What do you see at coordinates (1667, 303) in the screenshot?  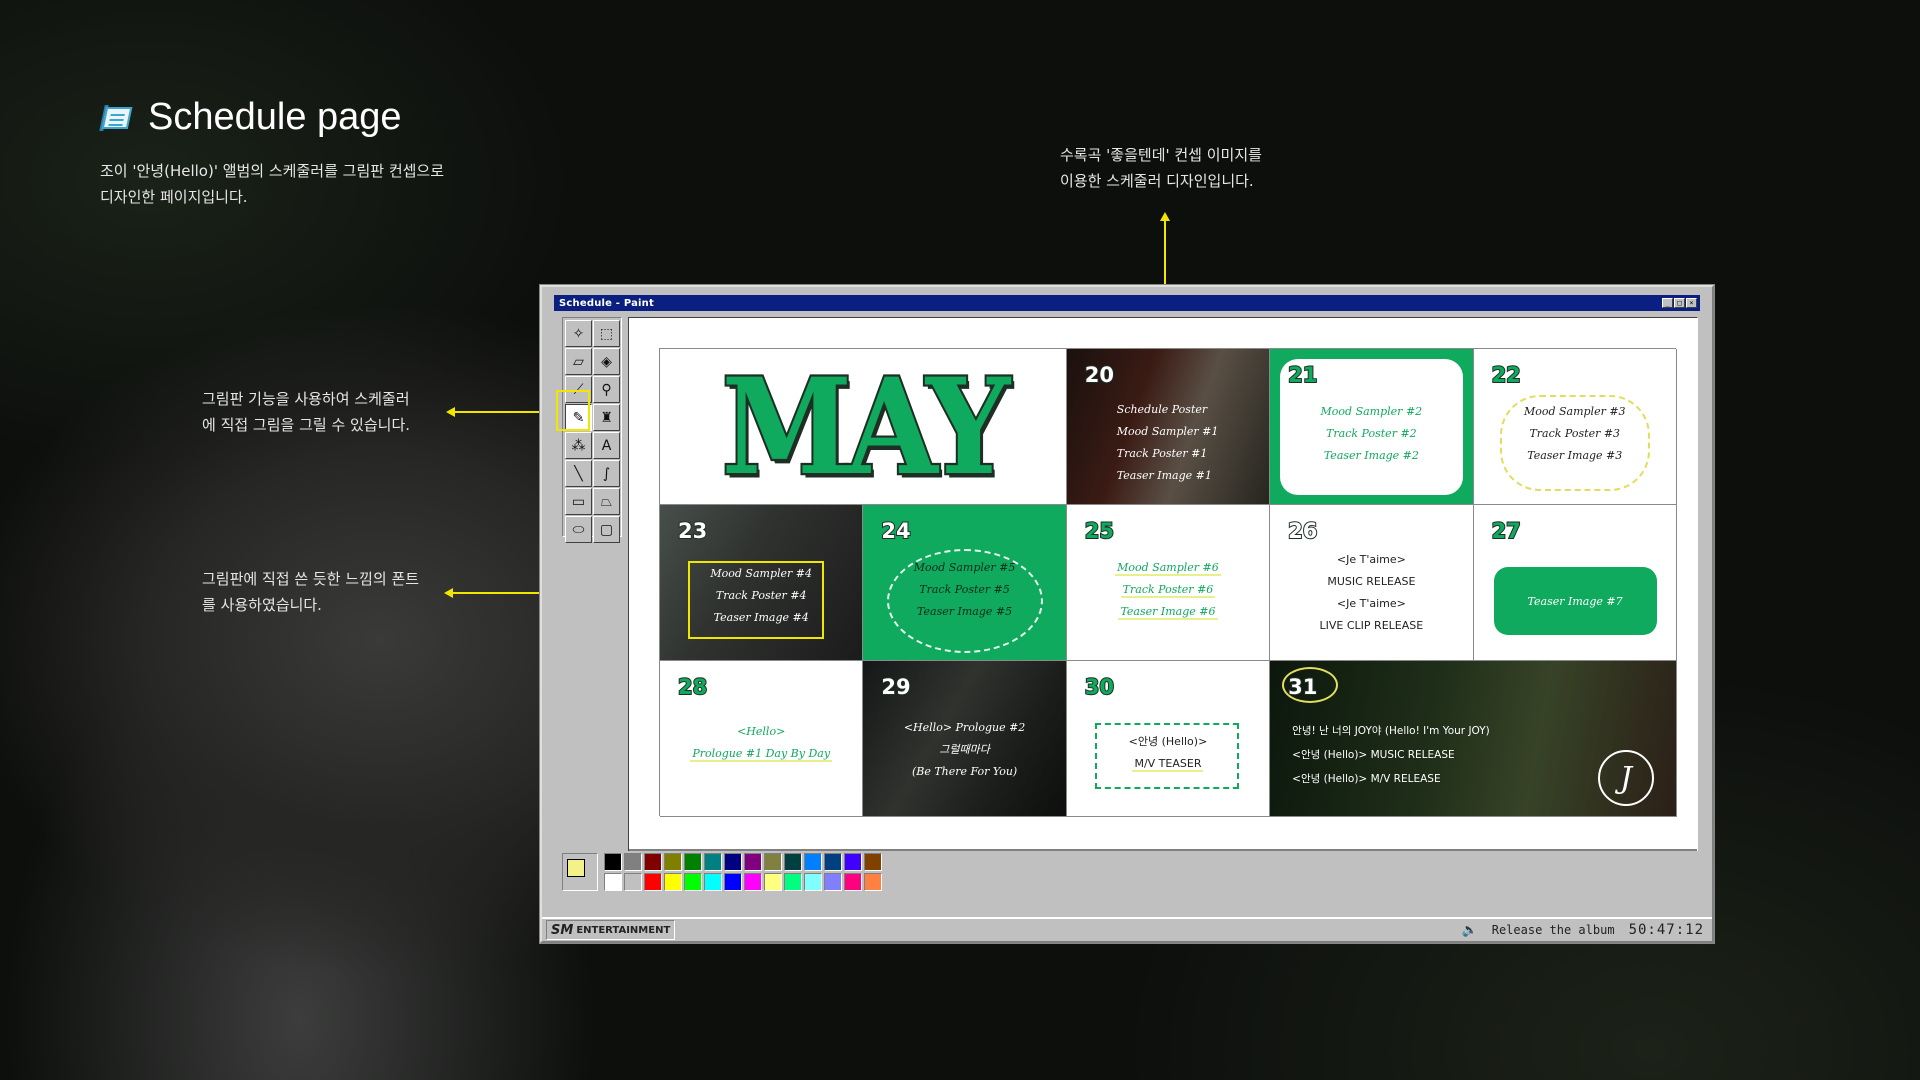 I see `minimize-button: _` at bounding box center [1667, 303].